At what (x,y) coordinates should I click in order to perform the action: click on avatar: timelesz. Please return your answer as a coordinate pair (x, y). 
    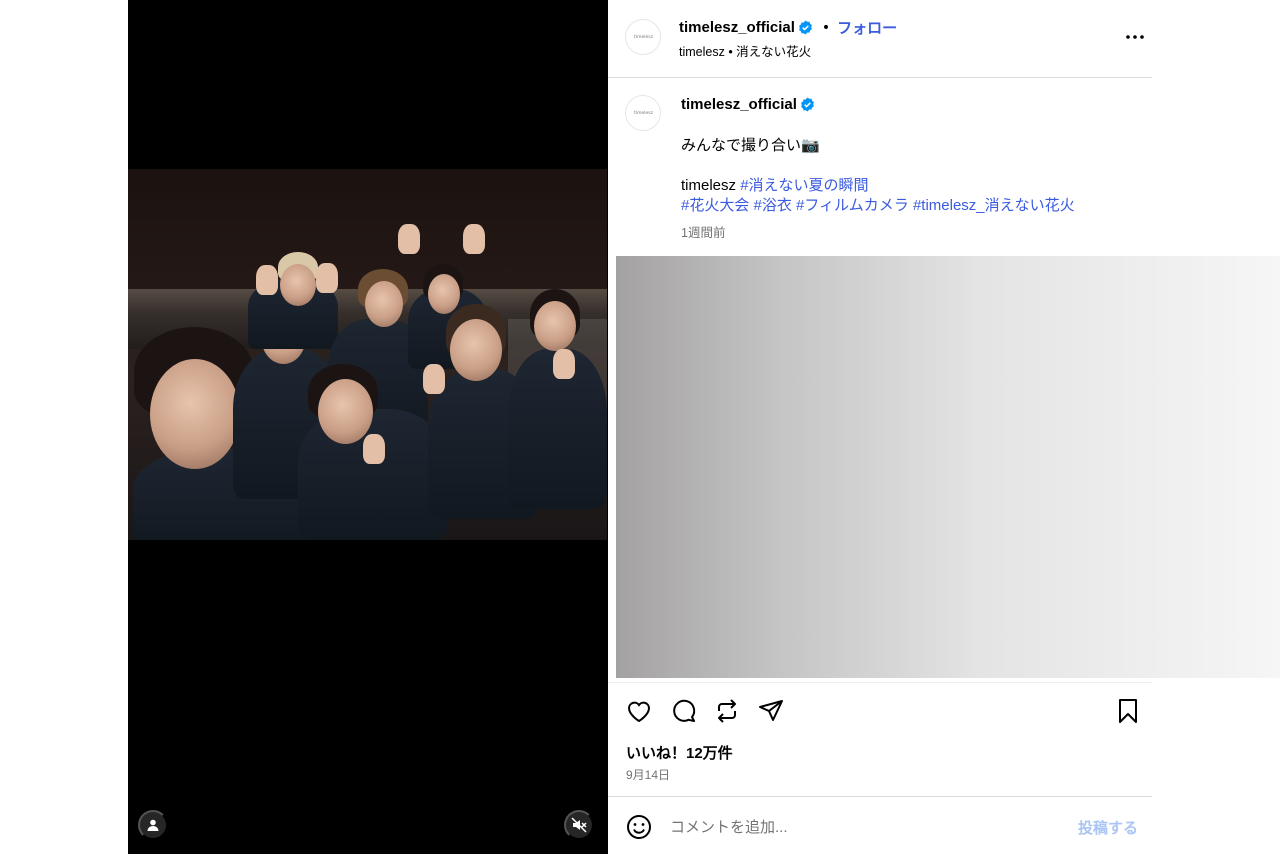
    Looking at the image, I should click on (643, 37).